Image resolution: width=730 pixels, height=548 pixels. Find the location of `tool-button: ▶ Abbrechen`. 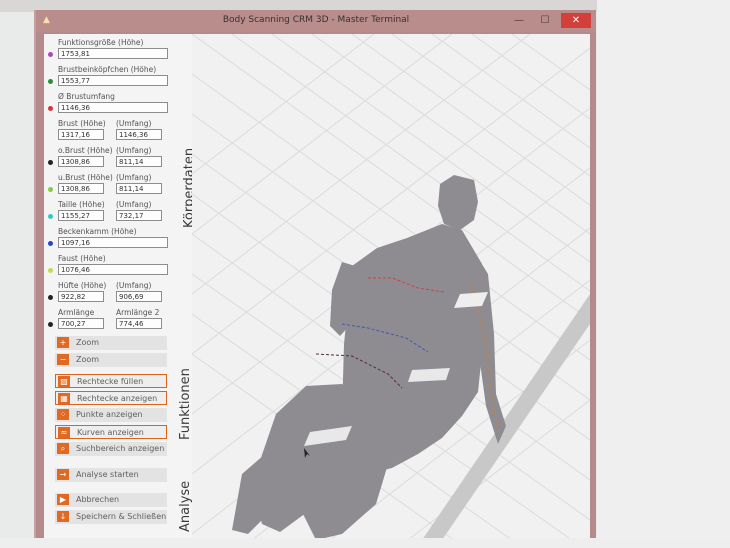

tool-button: ▶ Abbrechen is located at coordinates (111, 500).